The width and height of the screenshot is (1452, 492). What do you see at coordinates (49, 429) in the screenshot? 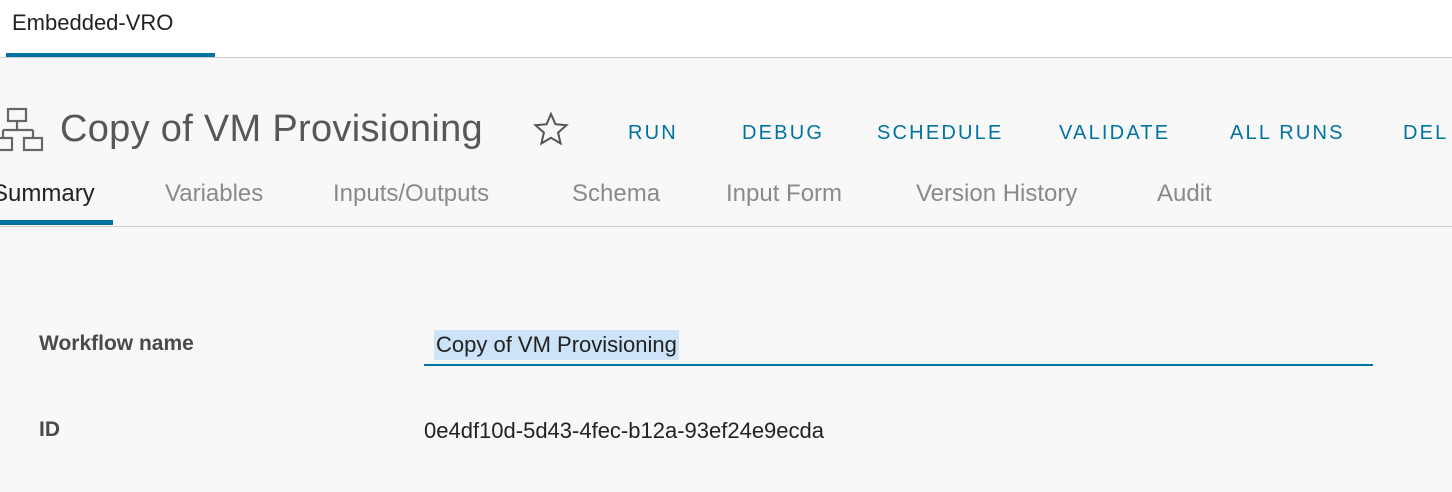
I see `id-label: ID` at bounding box center [49, 429].